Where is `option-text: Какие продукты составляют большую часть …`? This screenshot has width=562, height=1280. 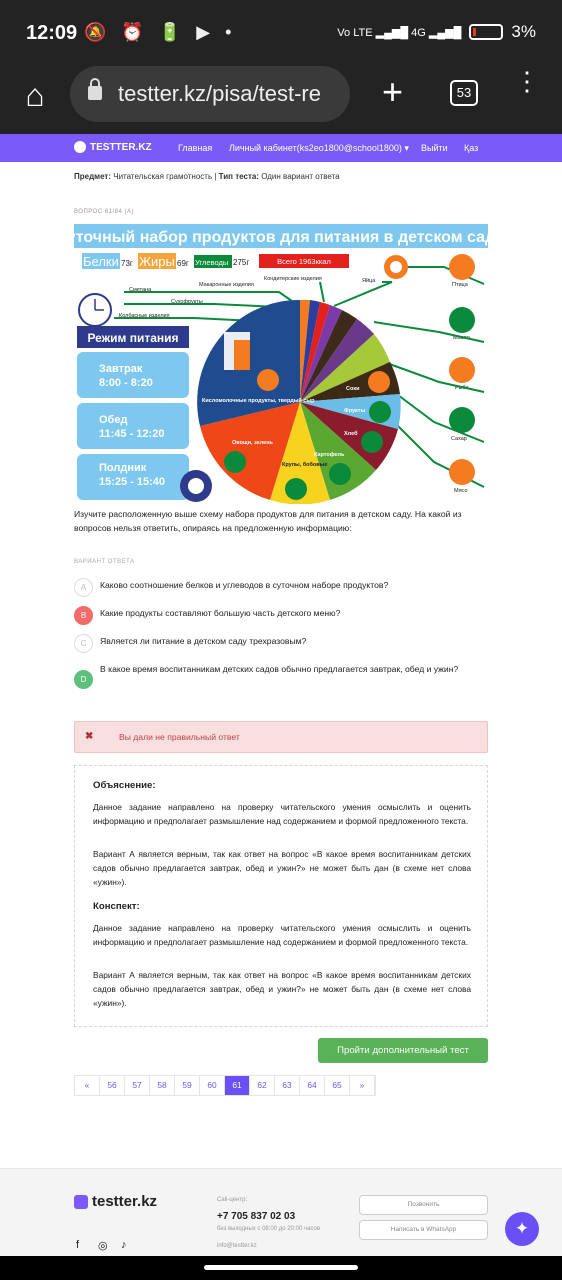 option-text: Какие продукты составляют большую часть … is located at coordinates (220, 613).